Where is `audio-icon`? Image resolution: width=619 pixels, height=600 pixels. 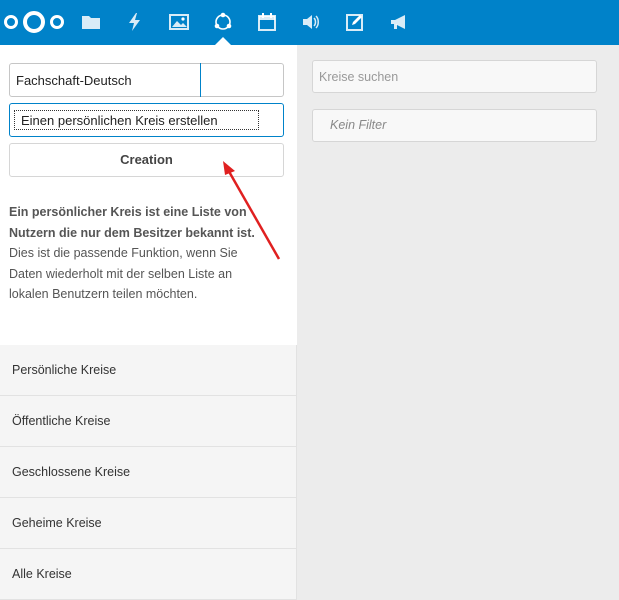
audio-icon is located at coordinates (311, 22).